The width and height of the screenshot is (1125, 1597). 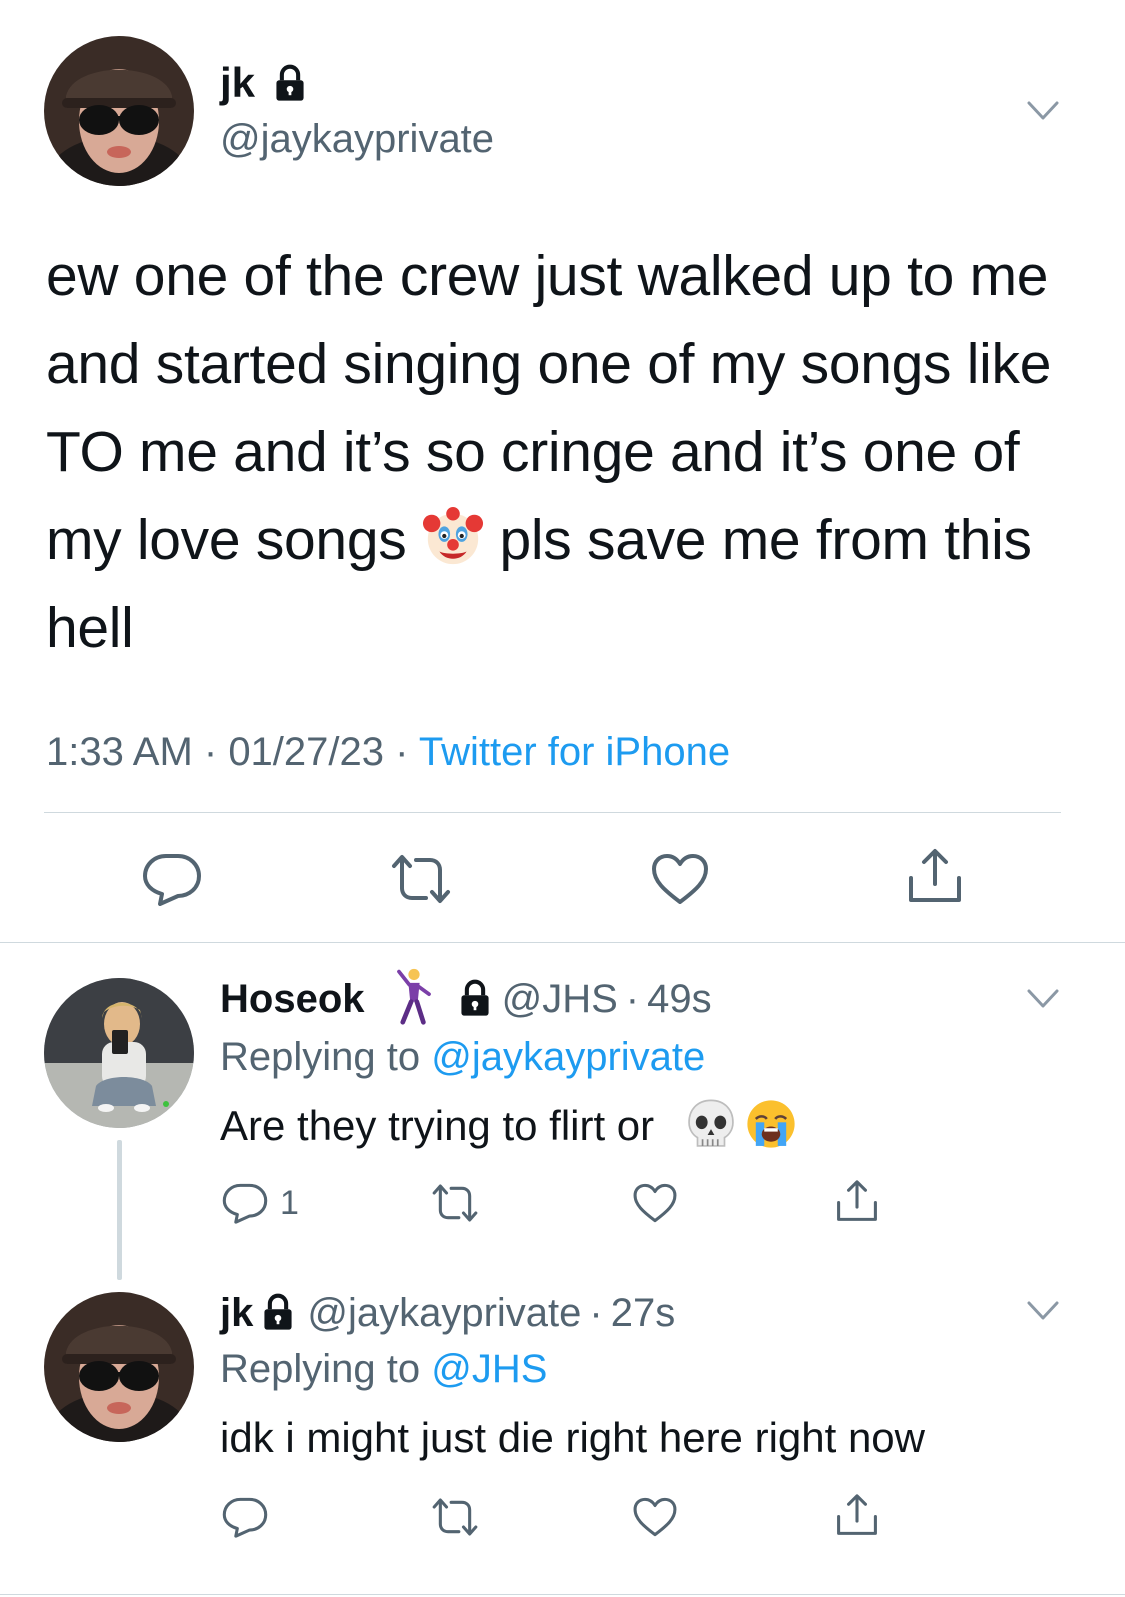 I want to click on reply-header: Hoseok @JHS · 49s, so click(x=466, y=1000).